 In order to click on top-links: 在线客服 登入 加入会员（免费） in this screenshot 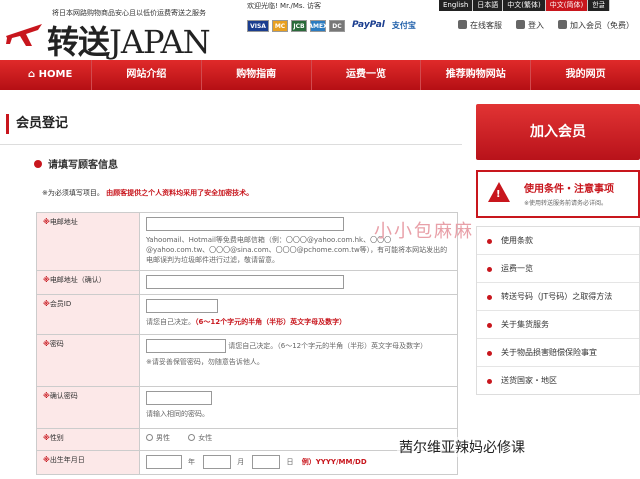, I will do `click(546, 25)`.